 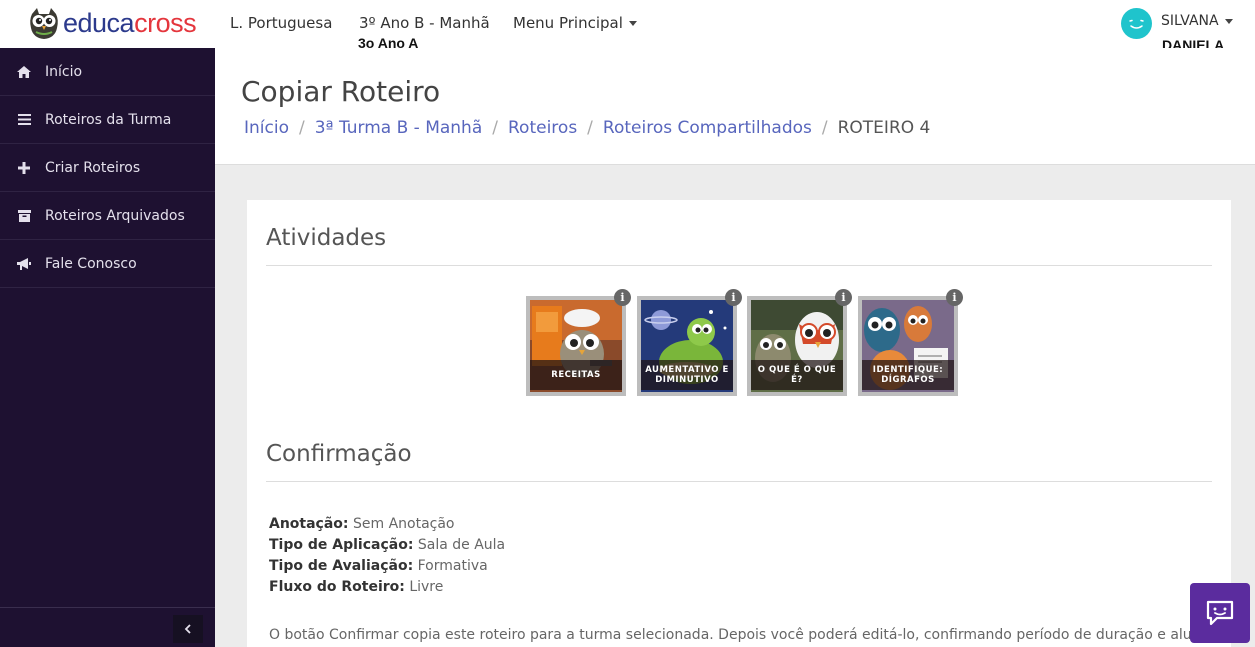 I want to click on activity-tile-identifique-digrafos: IDENTIFIQUE: DÍGRAFOS i, so click(x=910, y=342).